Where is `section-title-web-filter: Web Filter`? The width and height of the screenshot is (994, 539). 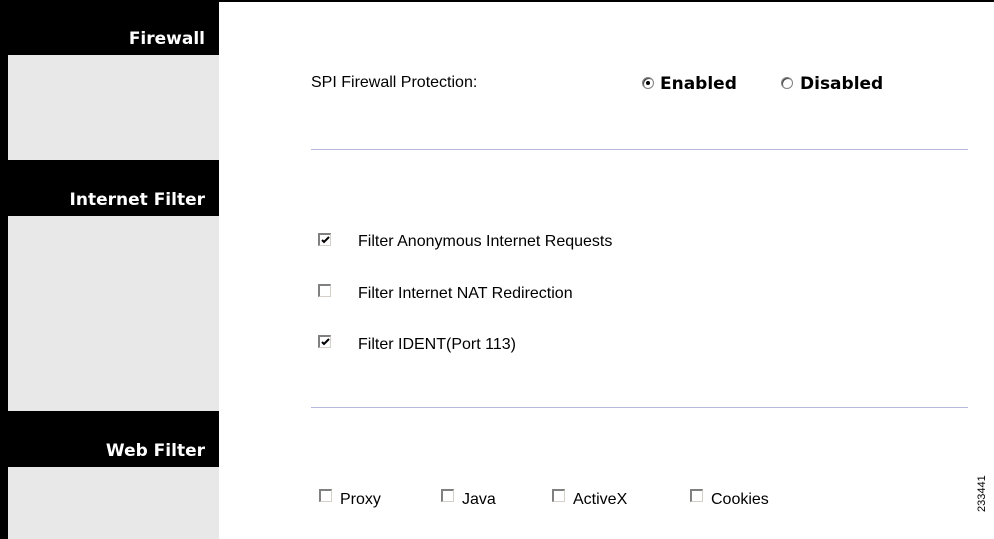 section-title-web-filter: Web Filter is located at coordinates (155, 451).